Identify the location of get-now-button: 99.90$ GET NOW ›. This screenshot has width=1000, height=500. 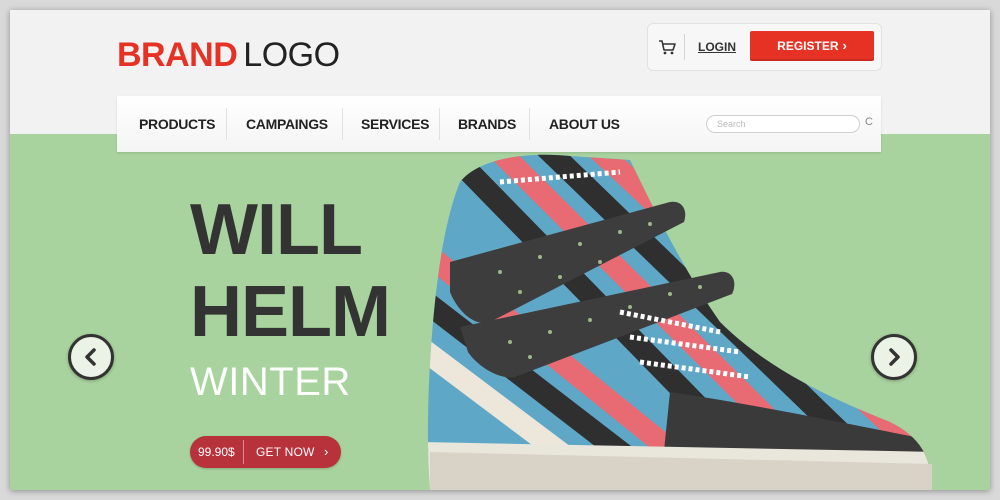
(265, 452).